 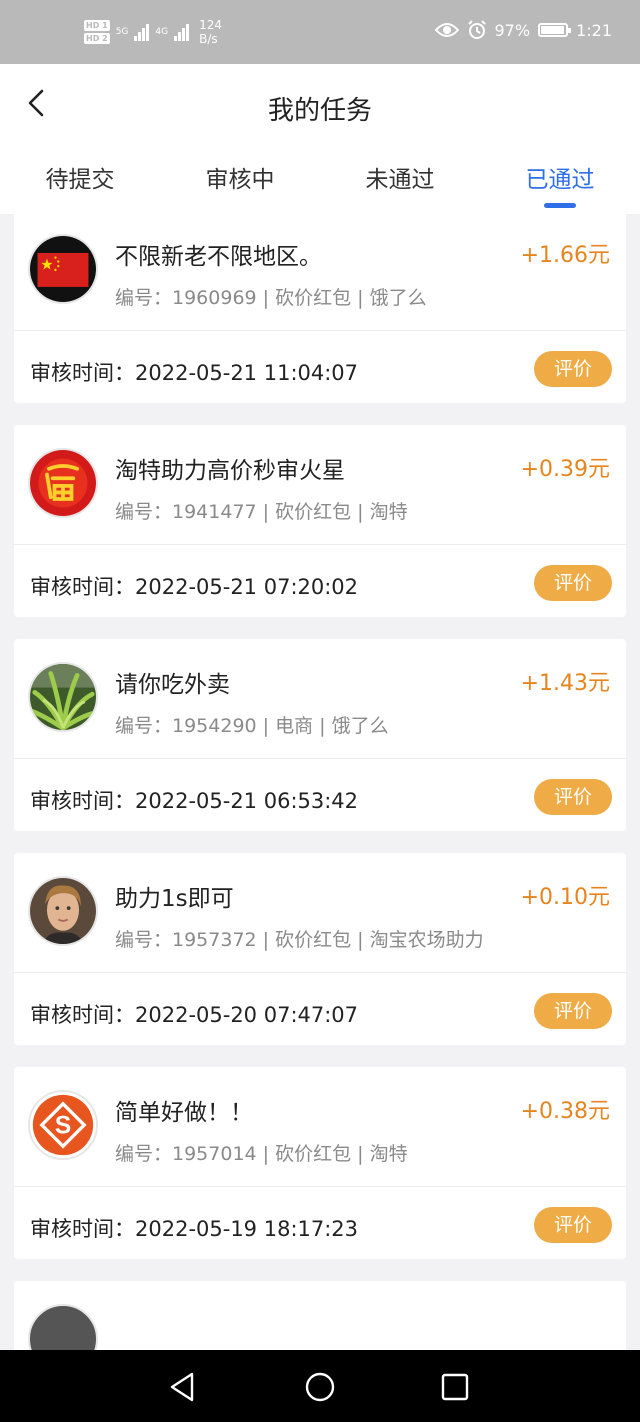 I want to click on review-time-value: 2022-05-21 11:04:07, so click(x=247, y=373).